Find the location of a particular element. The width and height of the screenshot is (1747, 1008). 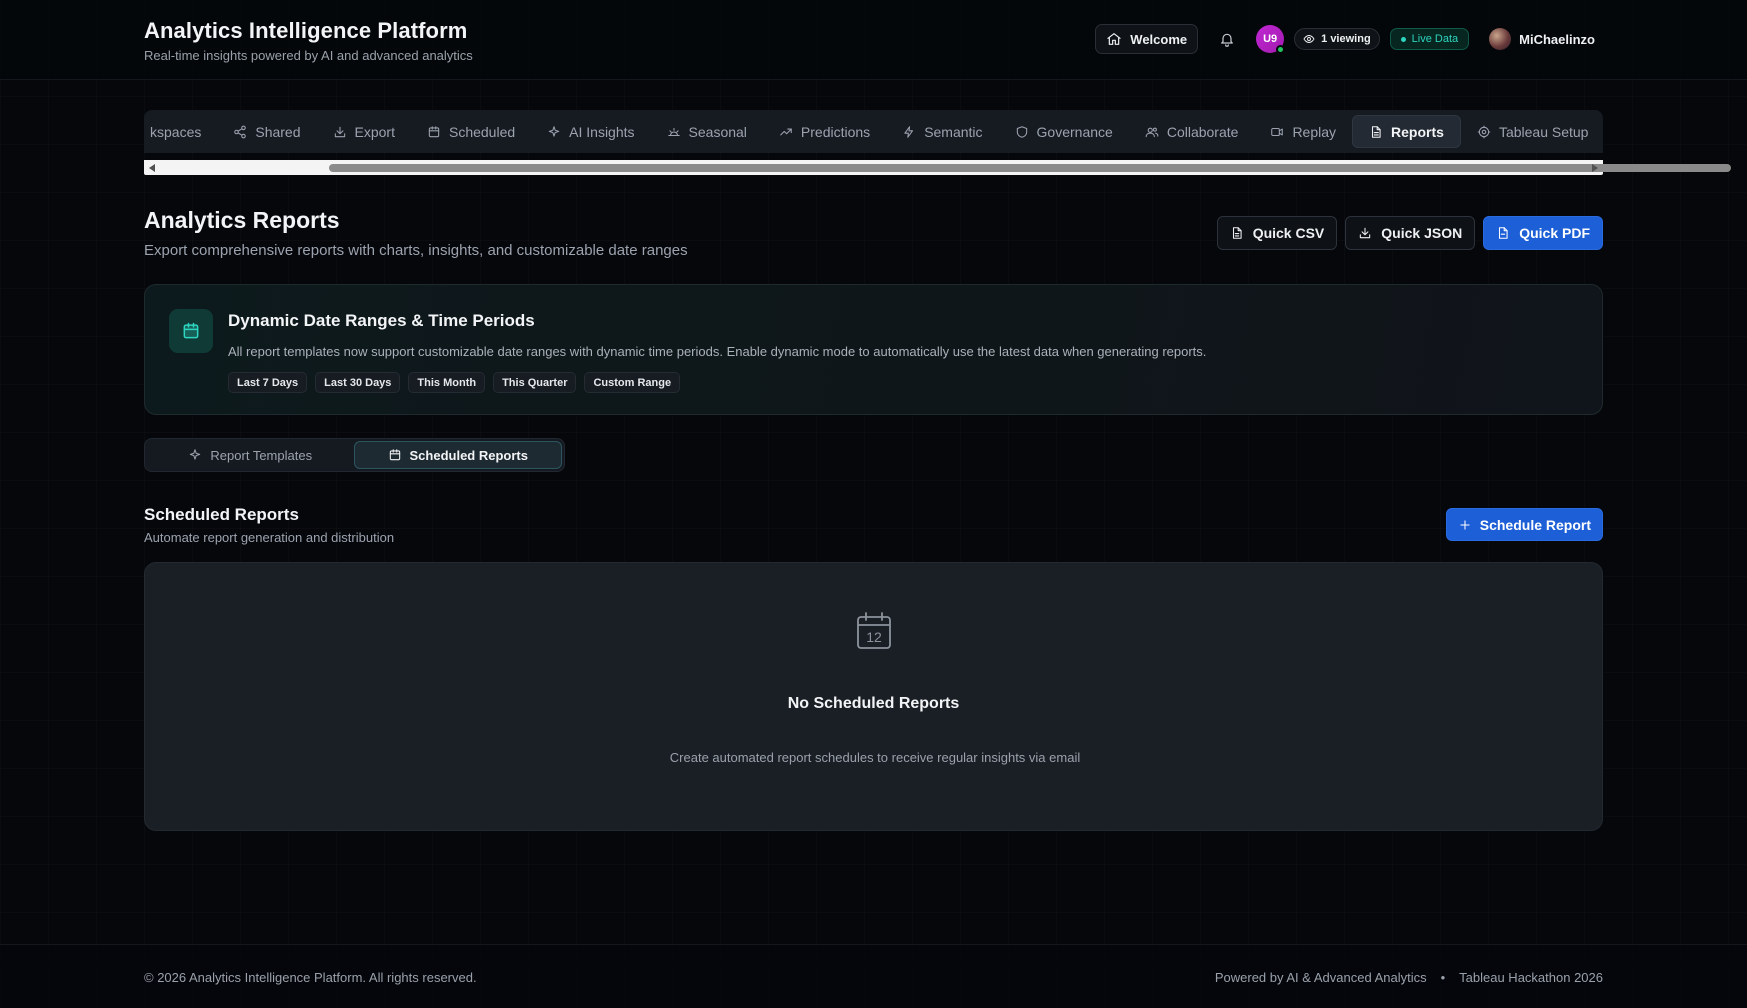

file-pdf-icon is located at coordinates (1503, 233).